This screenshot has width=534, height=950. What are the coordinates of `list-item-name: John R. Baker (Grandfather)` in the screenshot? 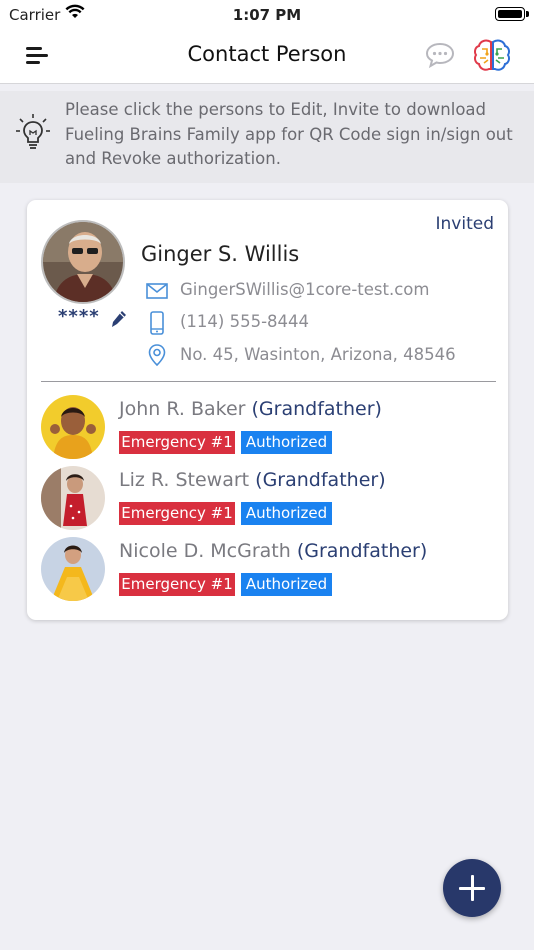 It's located at (250, 409).